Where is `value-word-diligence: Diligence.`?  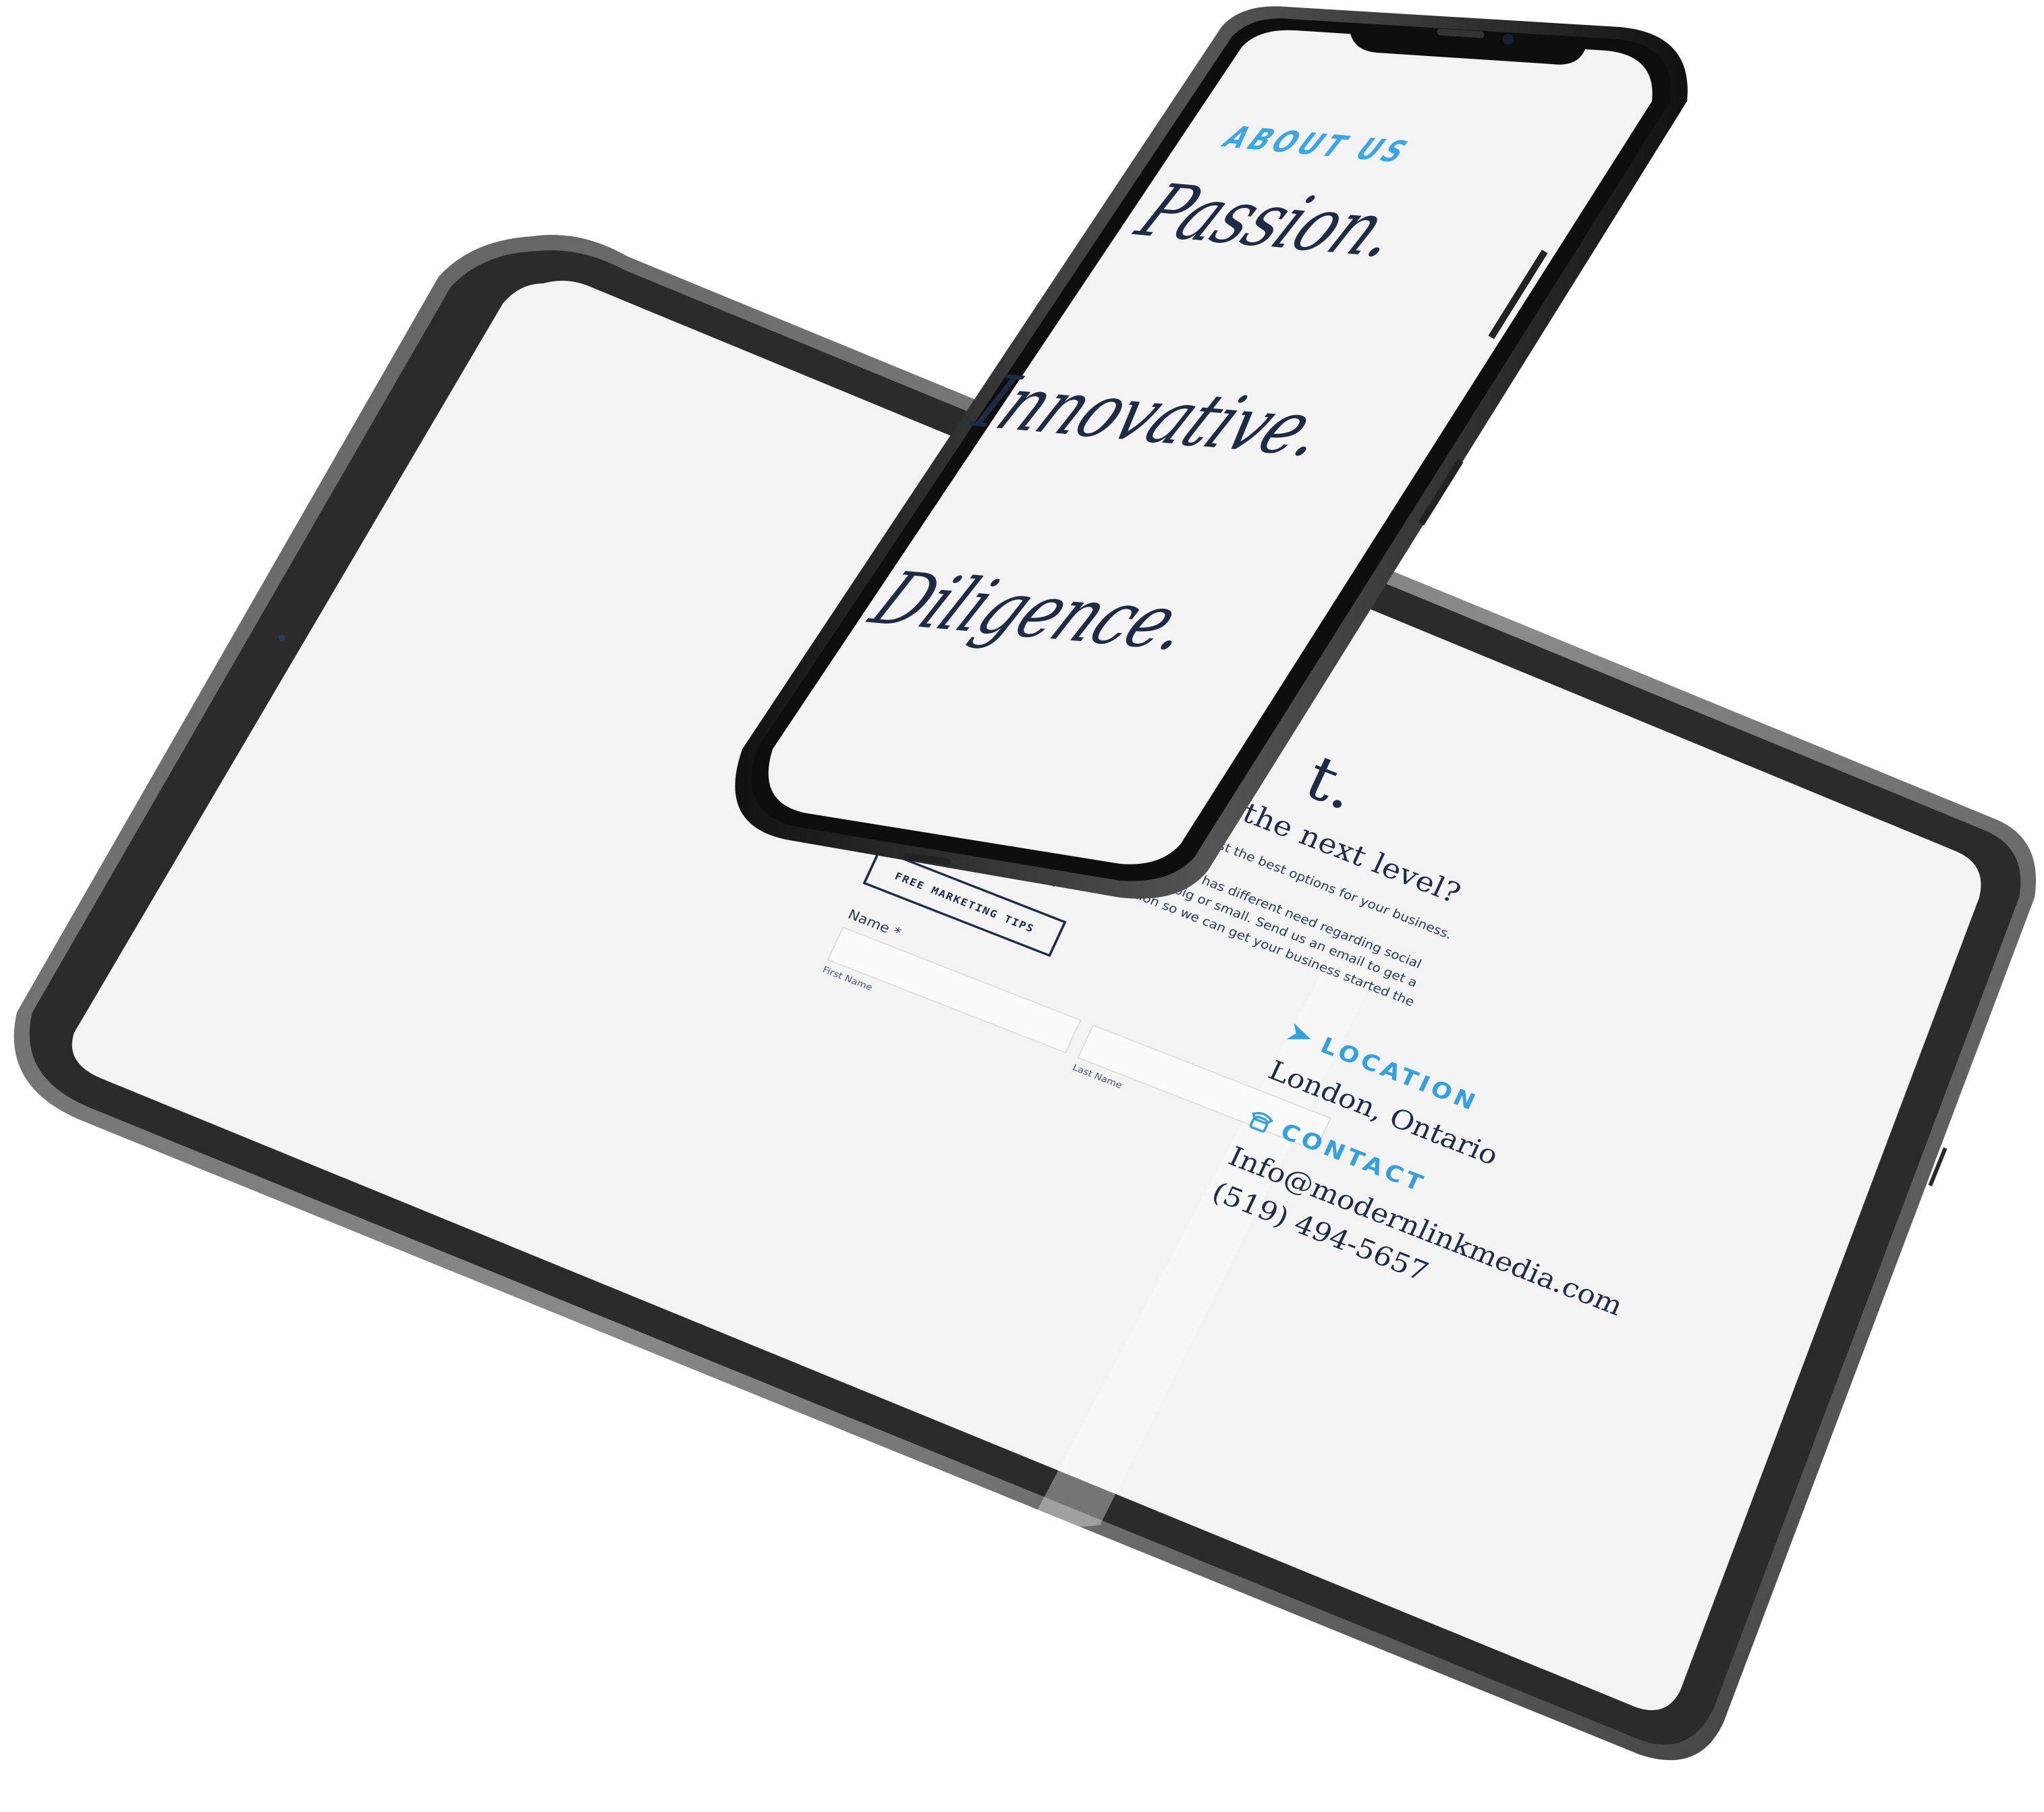
value-word-diligence: Diligence. is located at coordinates (1034, 611).